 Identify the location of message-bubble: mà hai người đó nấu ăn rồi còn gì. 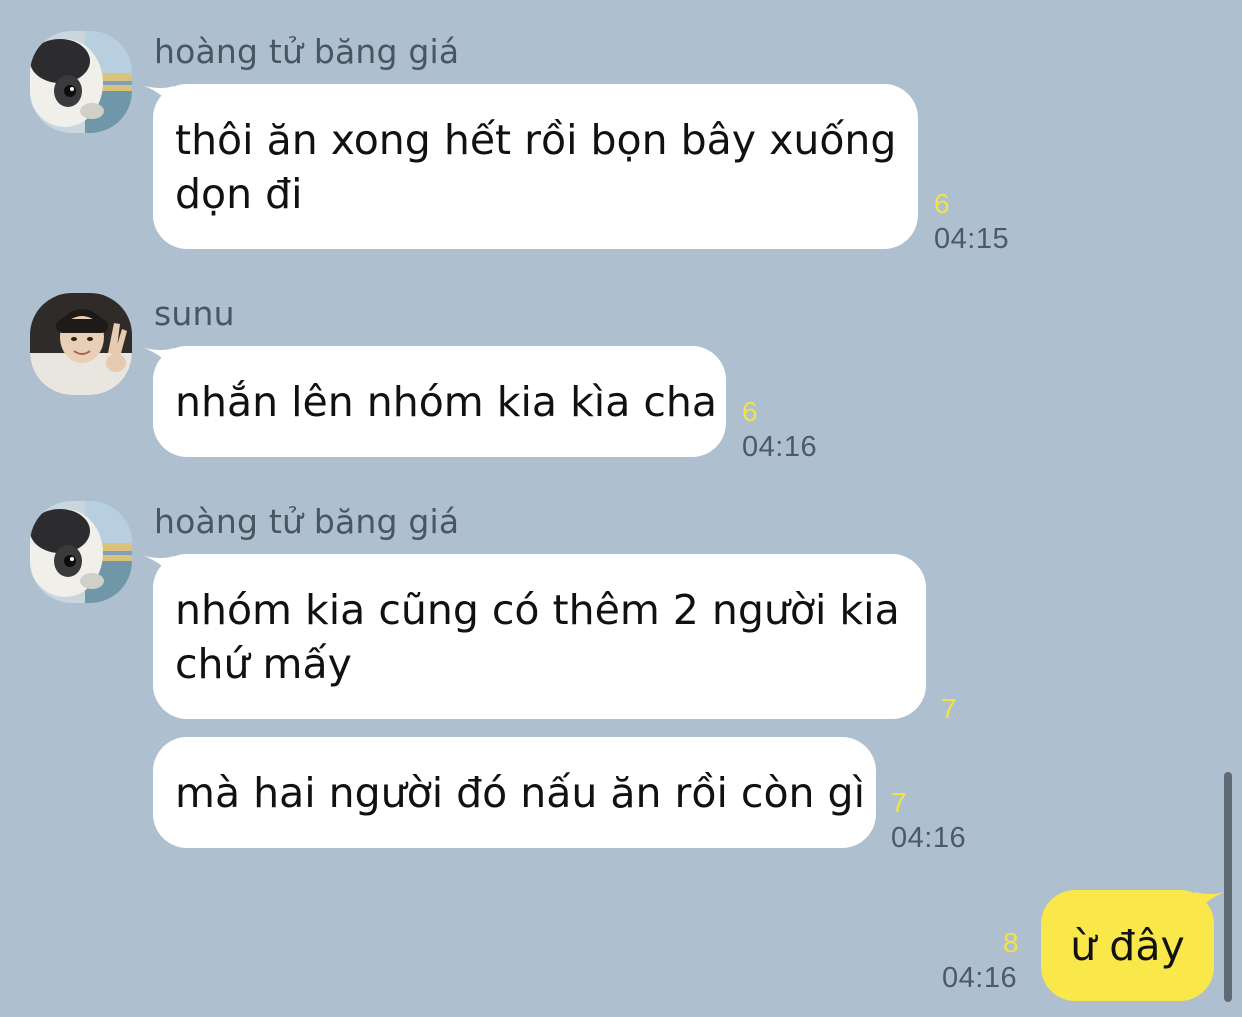
(514, 792).